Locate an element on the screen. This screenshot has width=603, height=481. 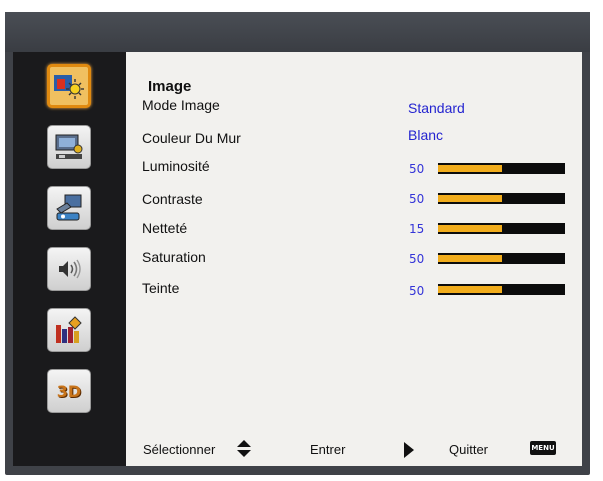
contrast-slider is located at coordinates (501, 198).